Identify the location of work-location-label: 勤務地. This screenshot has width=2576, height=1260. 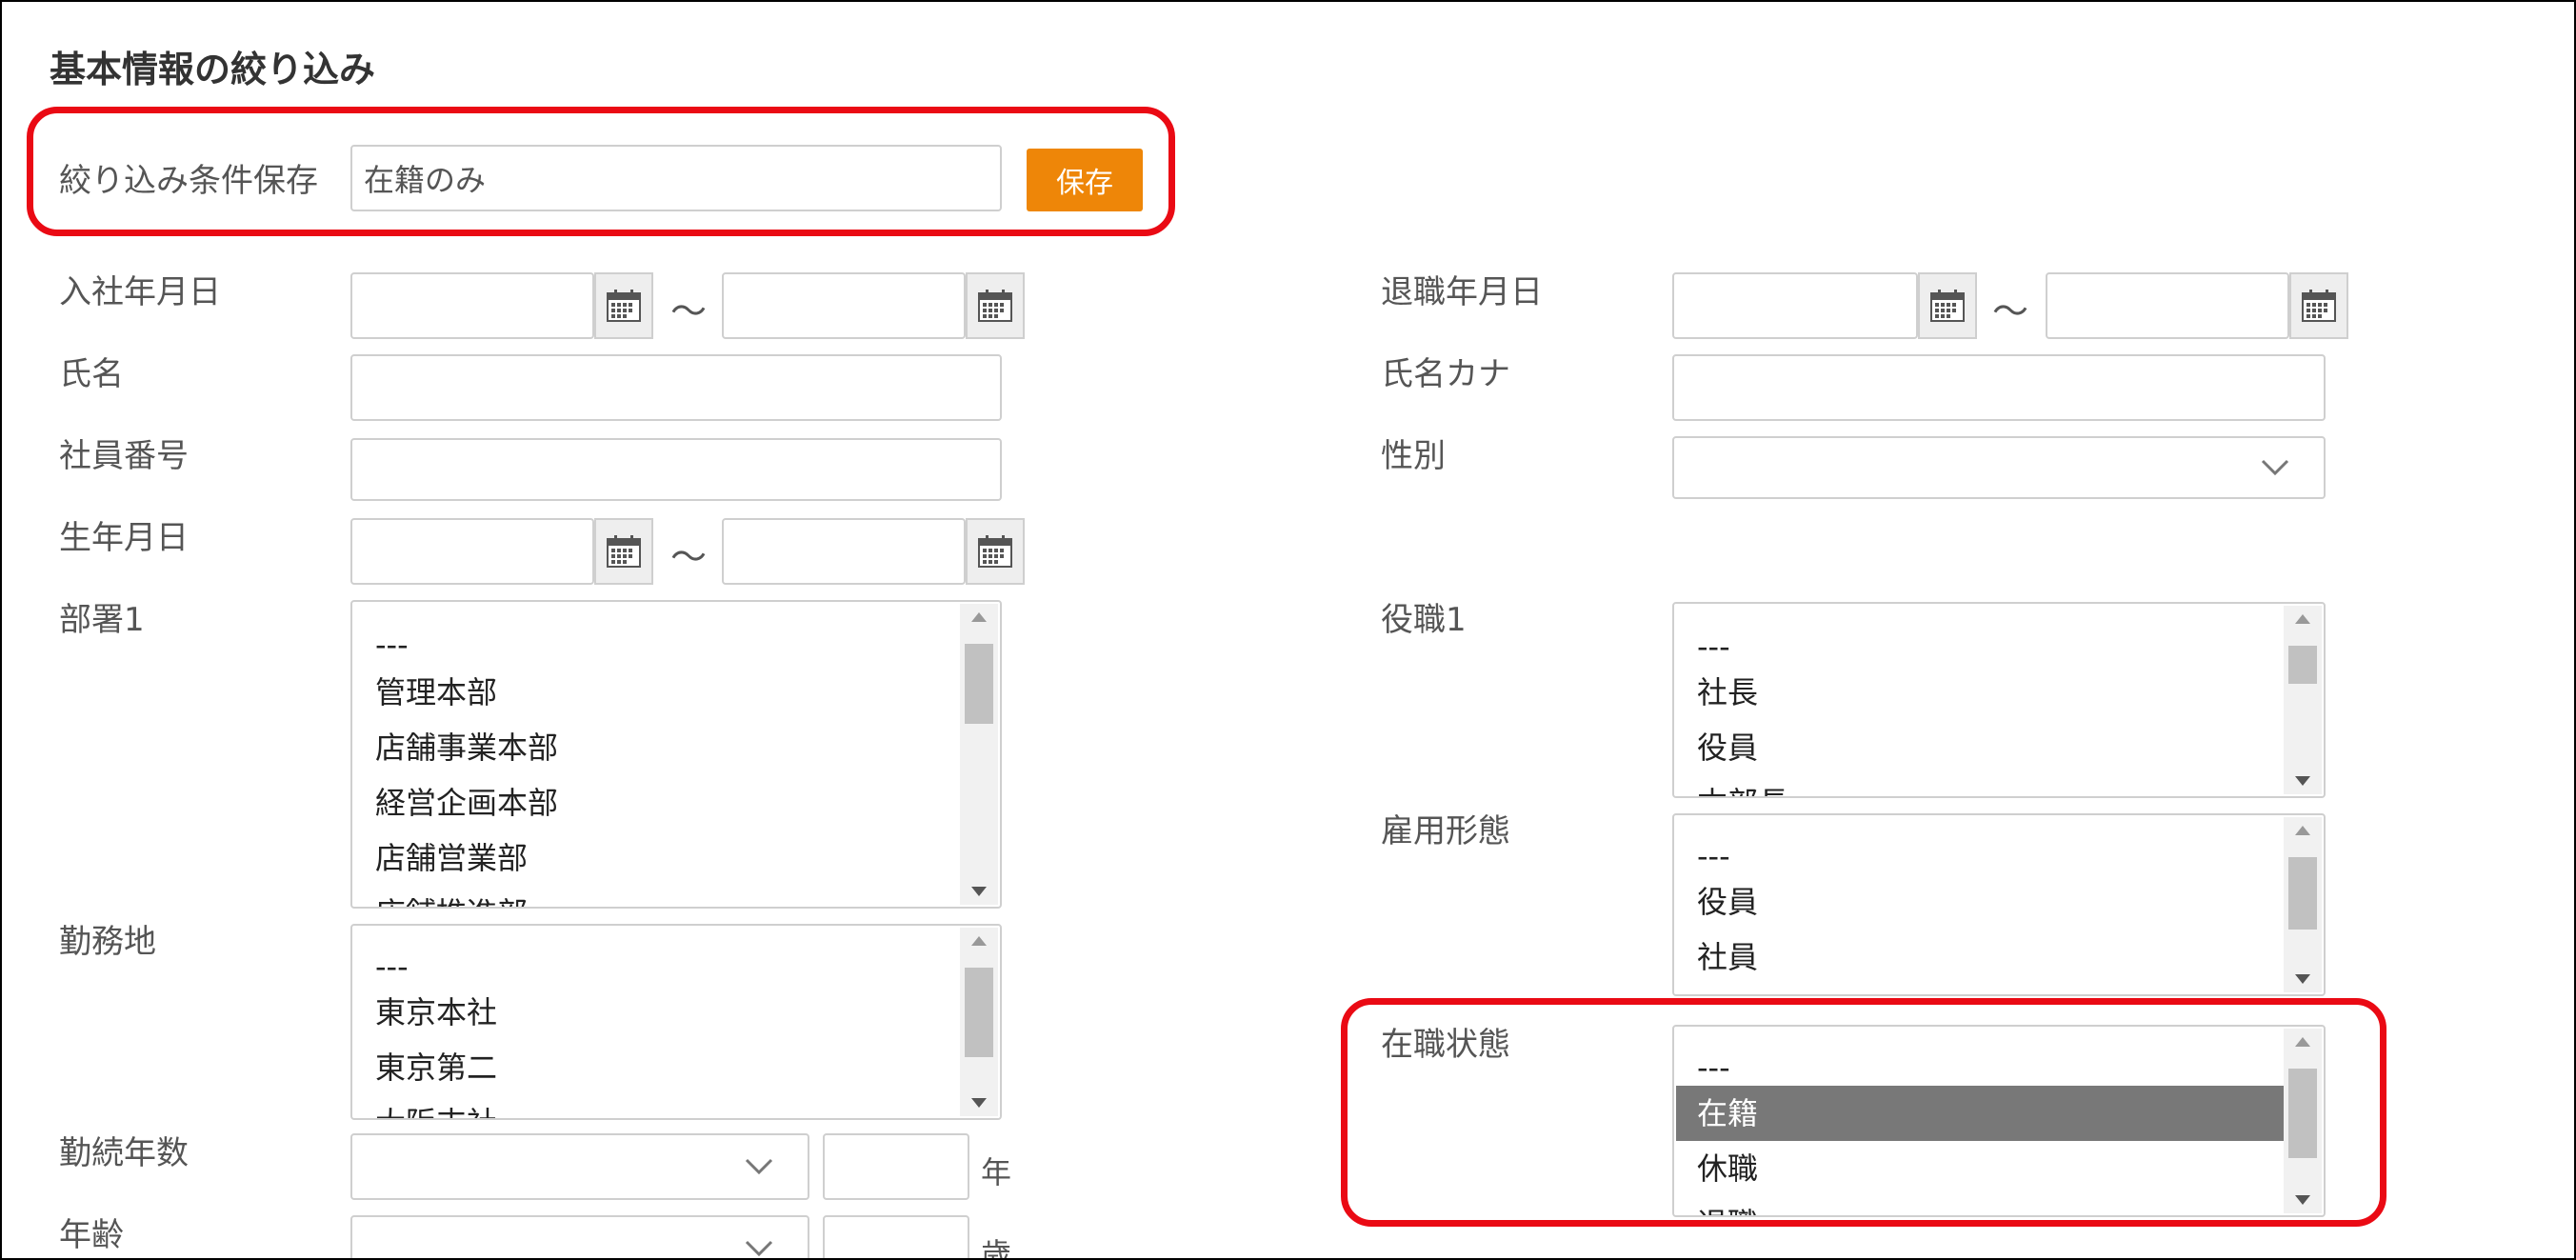
(107, 942).